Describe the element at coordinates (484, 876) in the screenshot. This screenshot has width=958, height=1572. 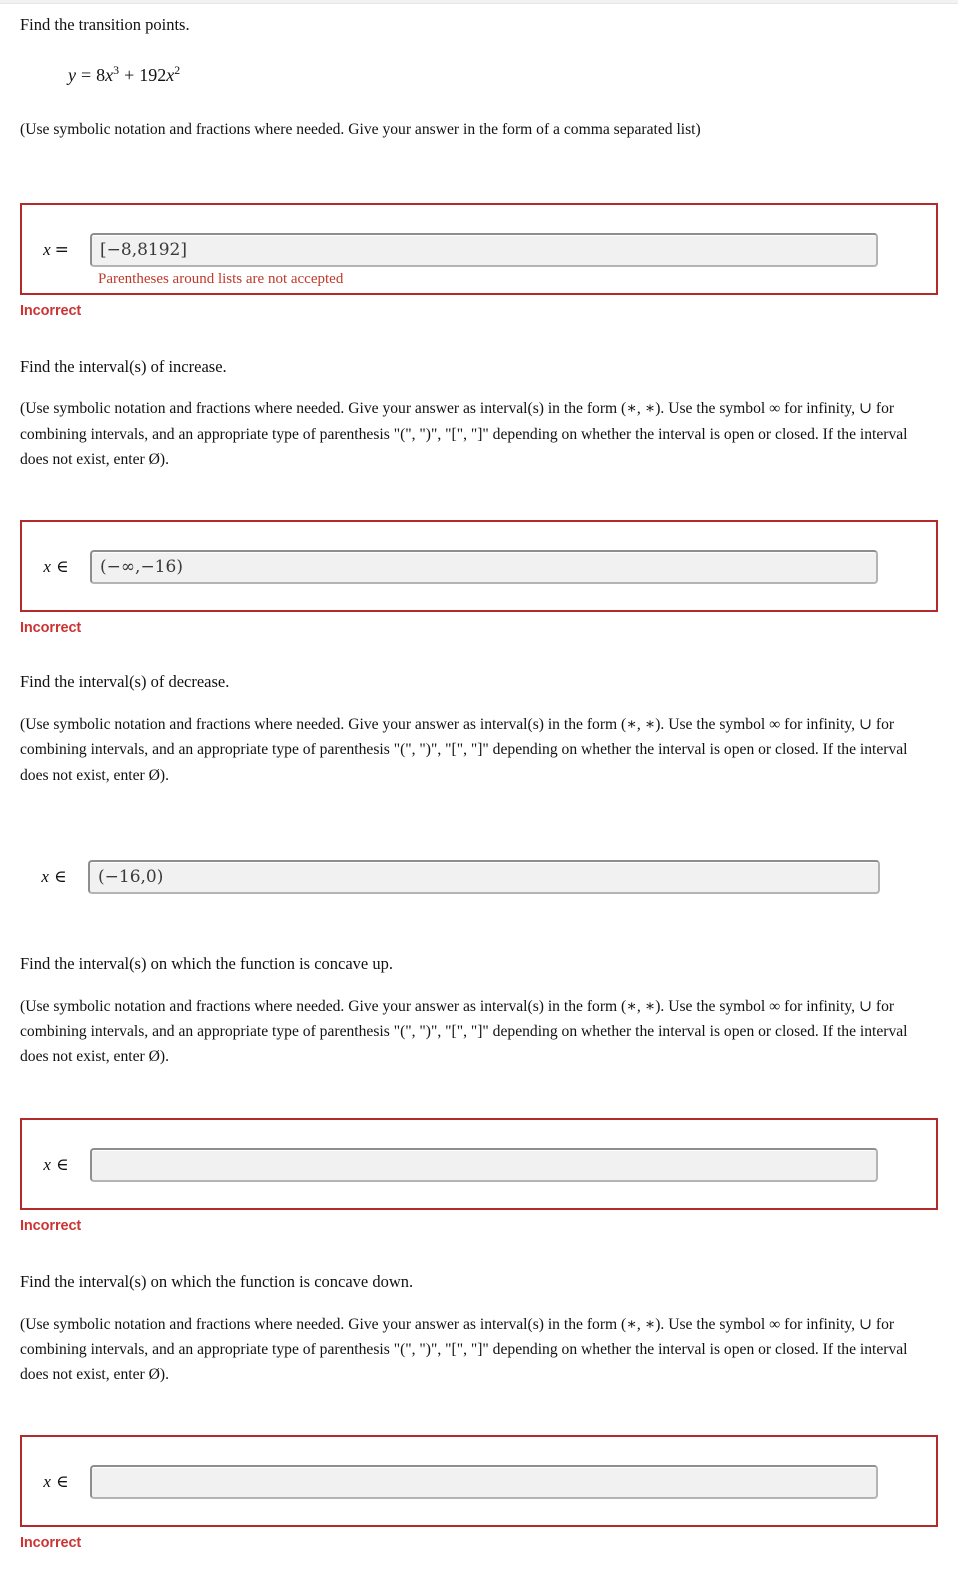
I see `answer-input-interval-decrease: (−16,0)` at that location.